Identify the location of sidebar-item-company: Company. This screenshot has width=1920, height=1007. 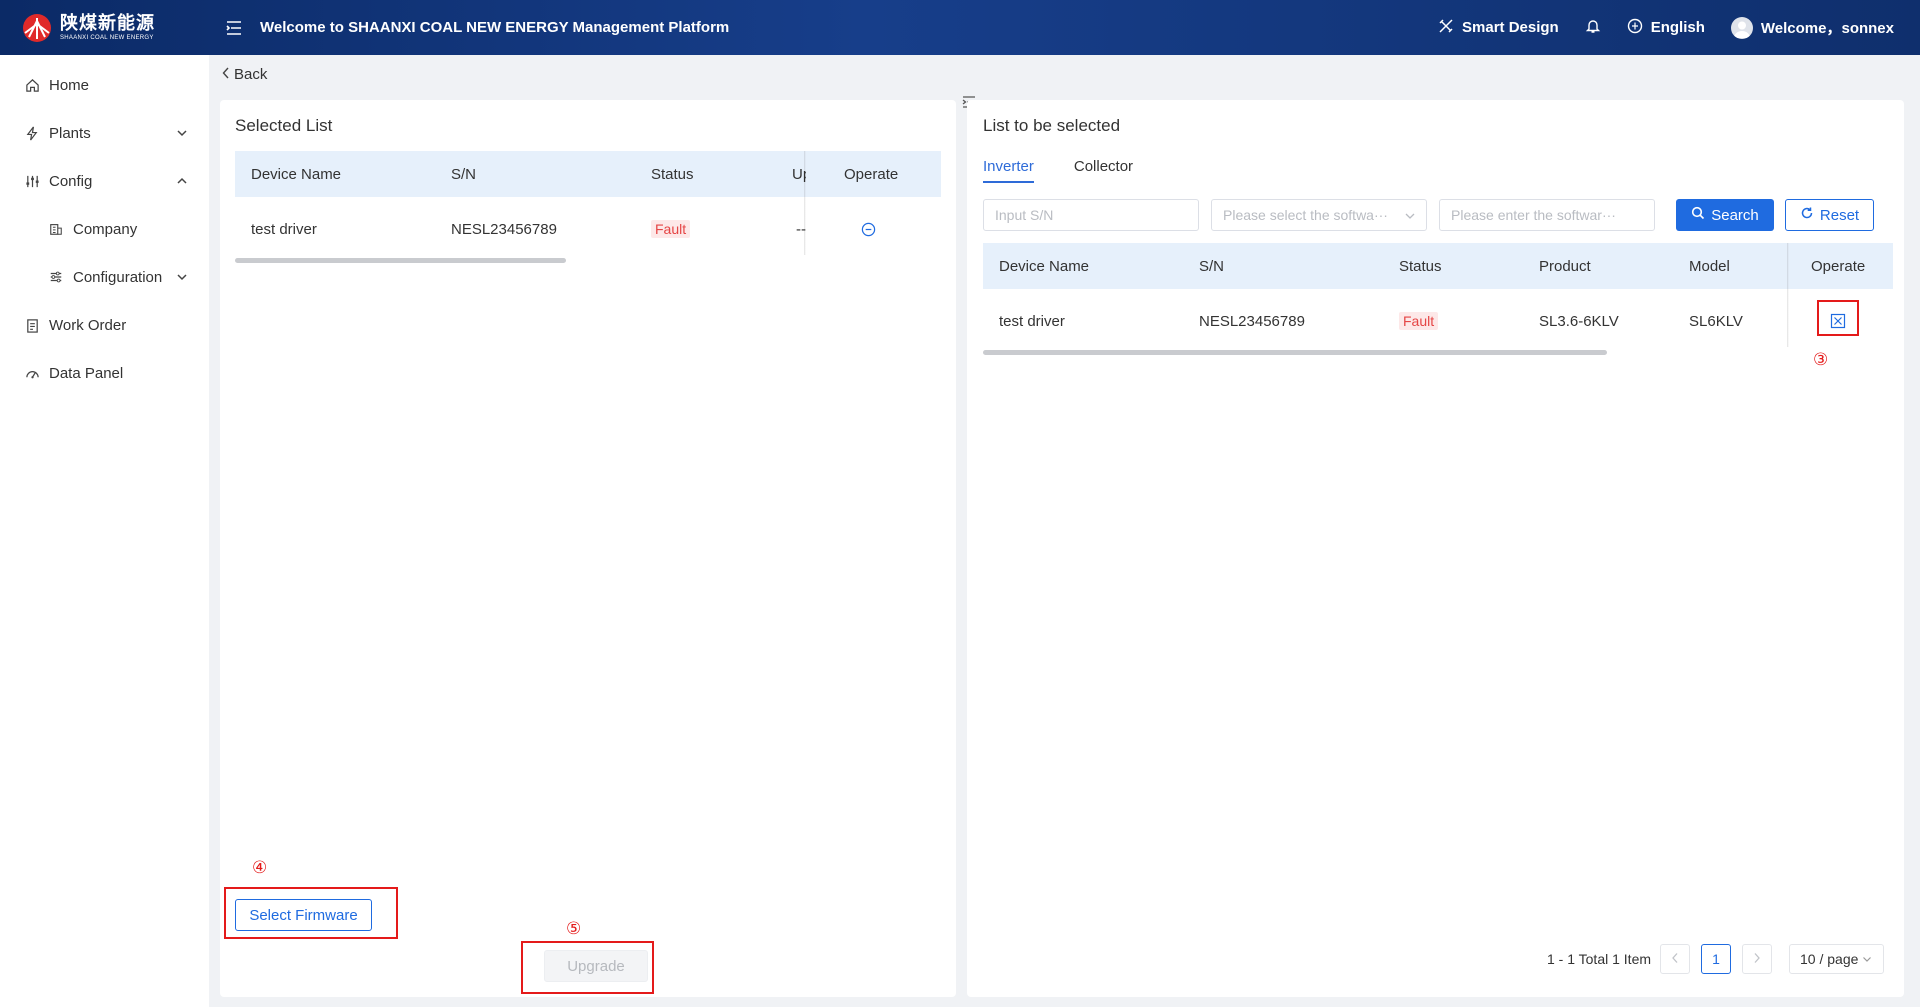
(104, 229).